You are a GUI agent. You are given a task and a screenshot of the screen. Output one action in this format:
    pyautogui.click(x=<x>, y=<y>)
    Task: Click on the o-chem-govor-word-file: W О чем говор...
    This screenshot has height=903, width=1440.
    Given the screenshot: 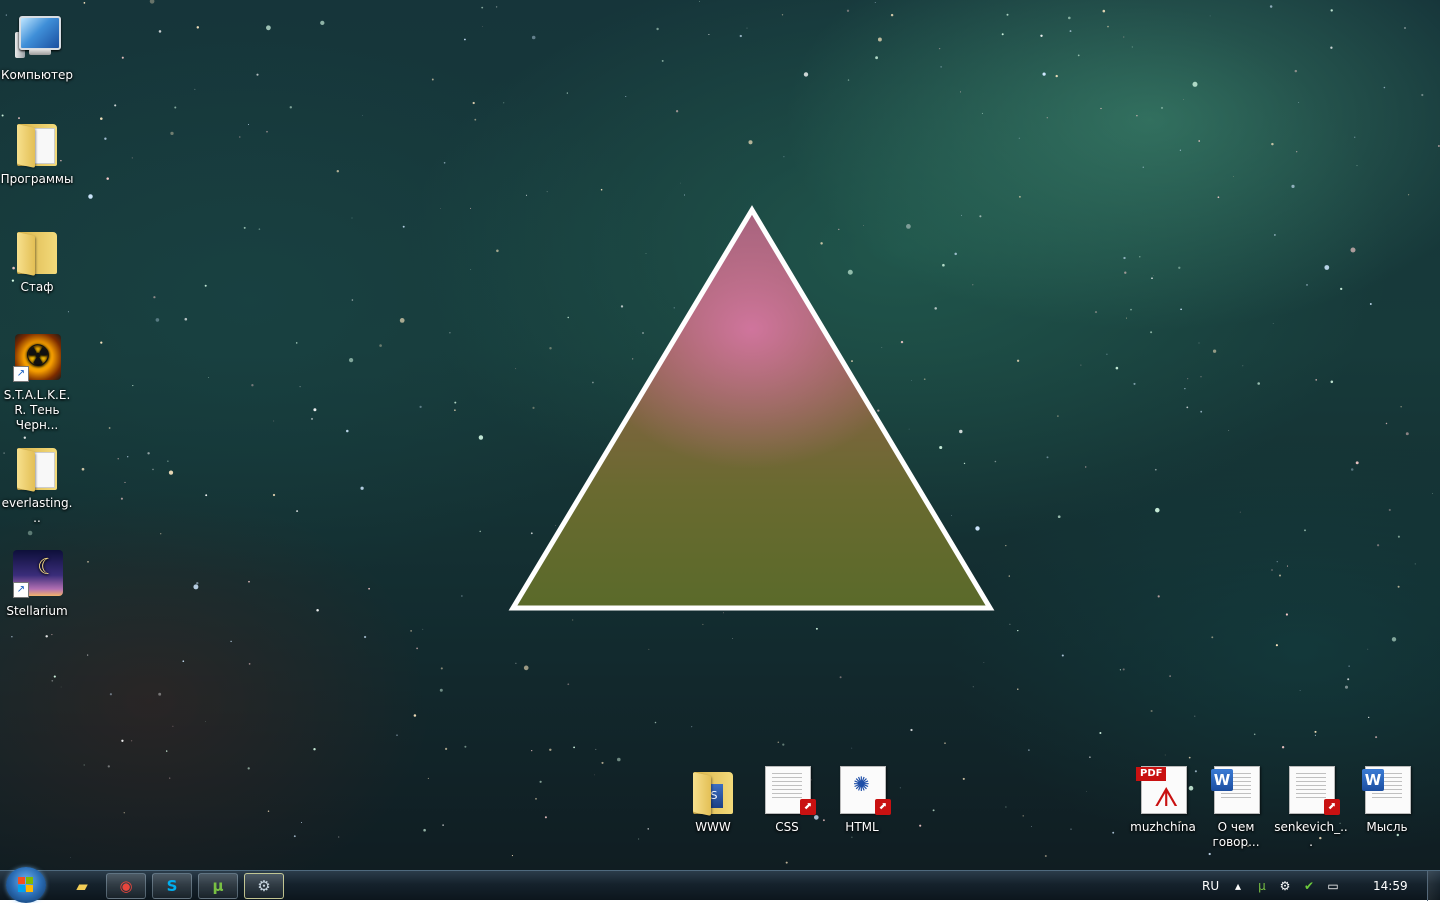 What is the action you would take?
    pyautogui.click(x=1236, y=808)
    